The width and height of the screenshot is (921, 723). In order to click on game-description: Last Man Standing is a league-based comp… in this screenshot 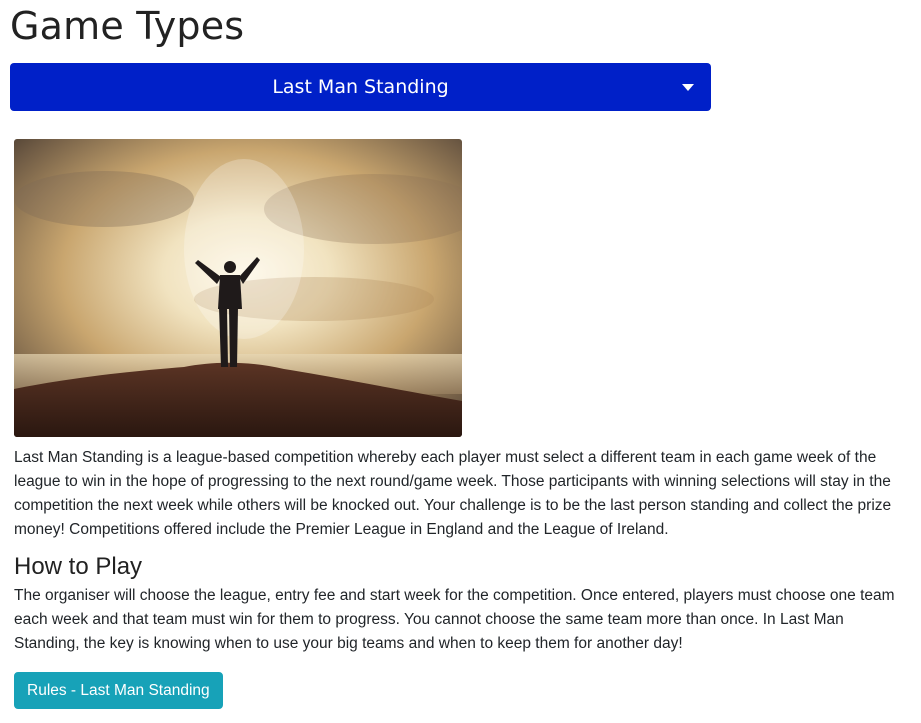, I will do `click(453, 493)`.